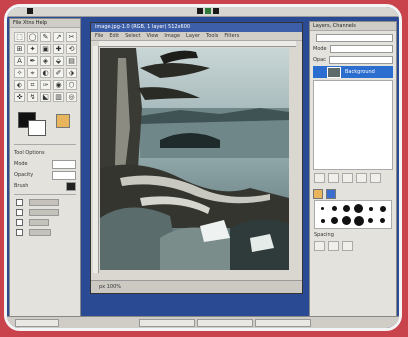 This screenshot has height=337, width=408. Describe the element at coordinates (331, 193) in the screenshot. I see `palette-tab` at that location.